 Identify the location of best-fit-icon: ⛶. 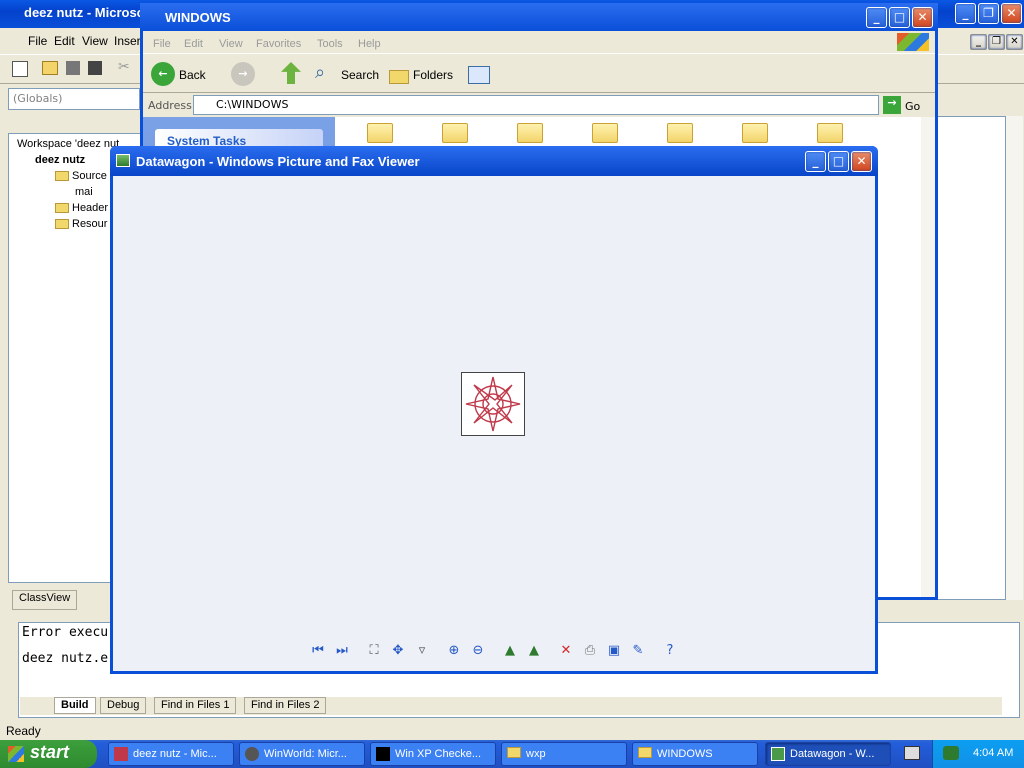
(374, 651).